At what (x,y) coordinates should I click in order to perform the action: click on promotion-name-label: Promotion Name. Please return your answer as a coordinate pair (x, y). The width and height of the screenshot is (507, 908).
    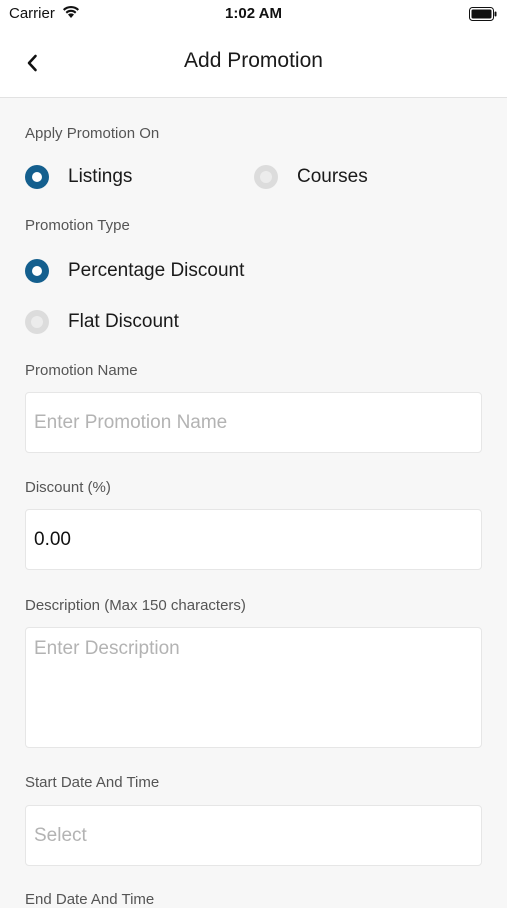
    Looking at the image, I should click on (81, 370).